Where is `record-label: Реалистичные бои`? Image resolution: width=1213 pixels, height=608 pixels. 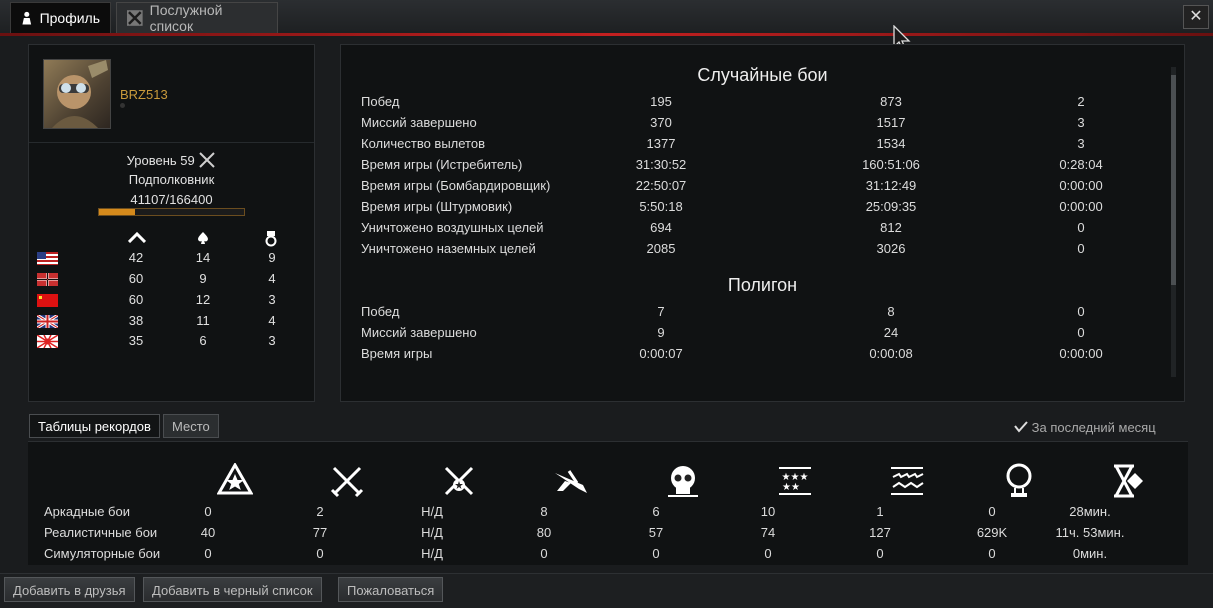 record-label: Реалистичные бои is located at coordinates (101, 532).